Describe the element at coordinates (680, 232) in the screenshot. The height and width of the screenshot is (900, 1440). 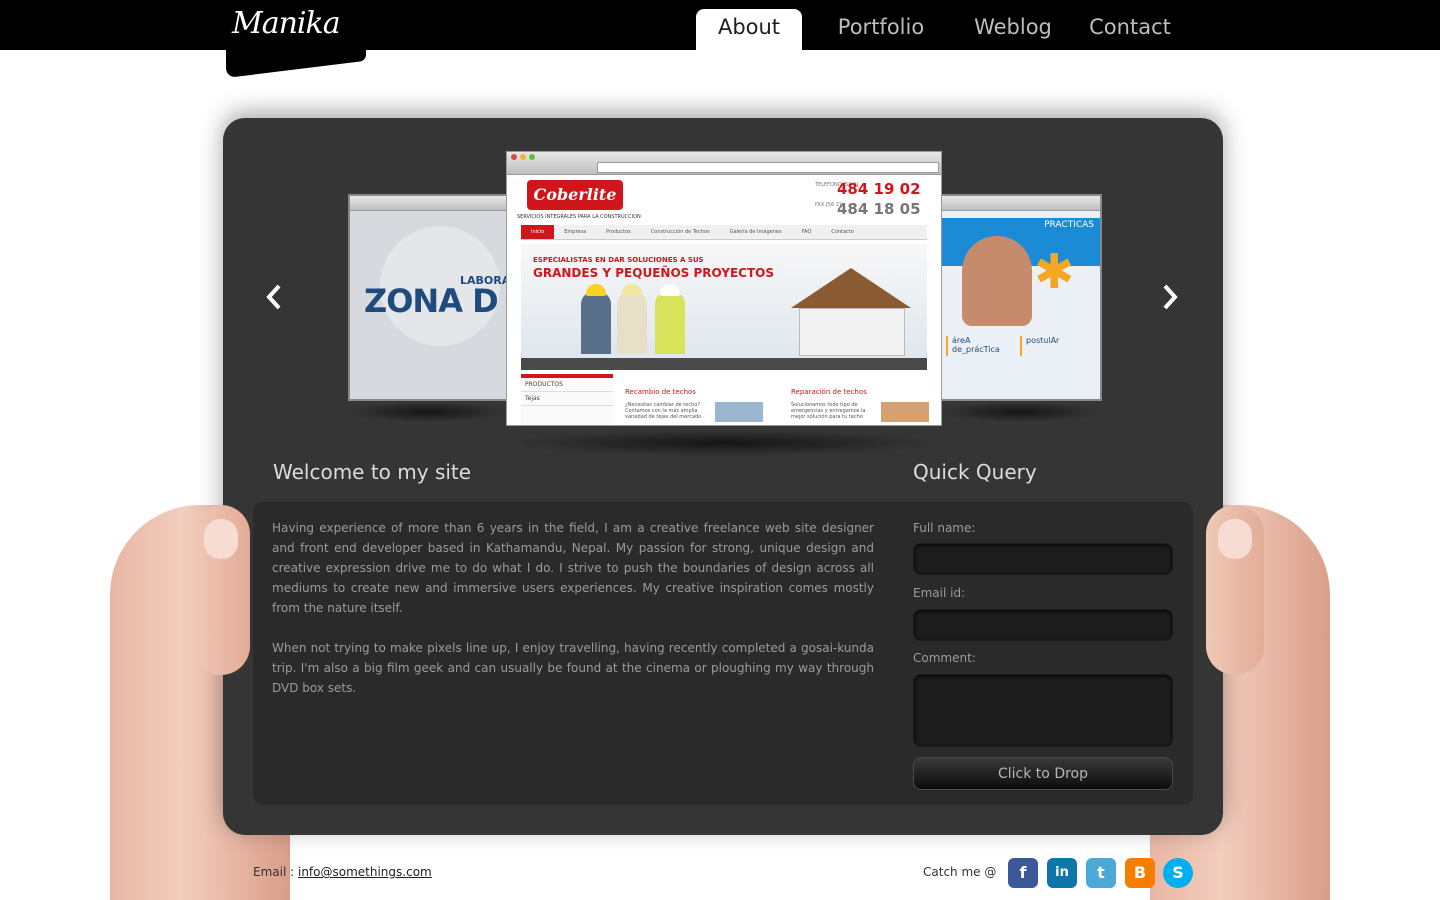
I see `menu-item: Construcción de Techos` at that location.